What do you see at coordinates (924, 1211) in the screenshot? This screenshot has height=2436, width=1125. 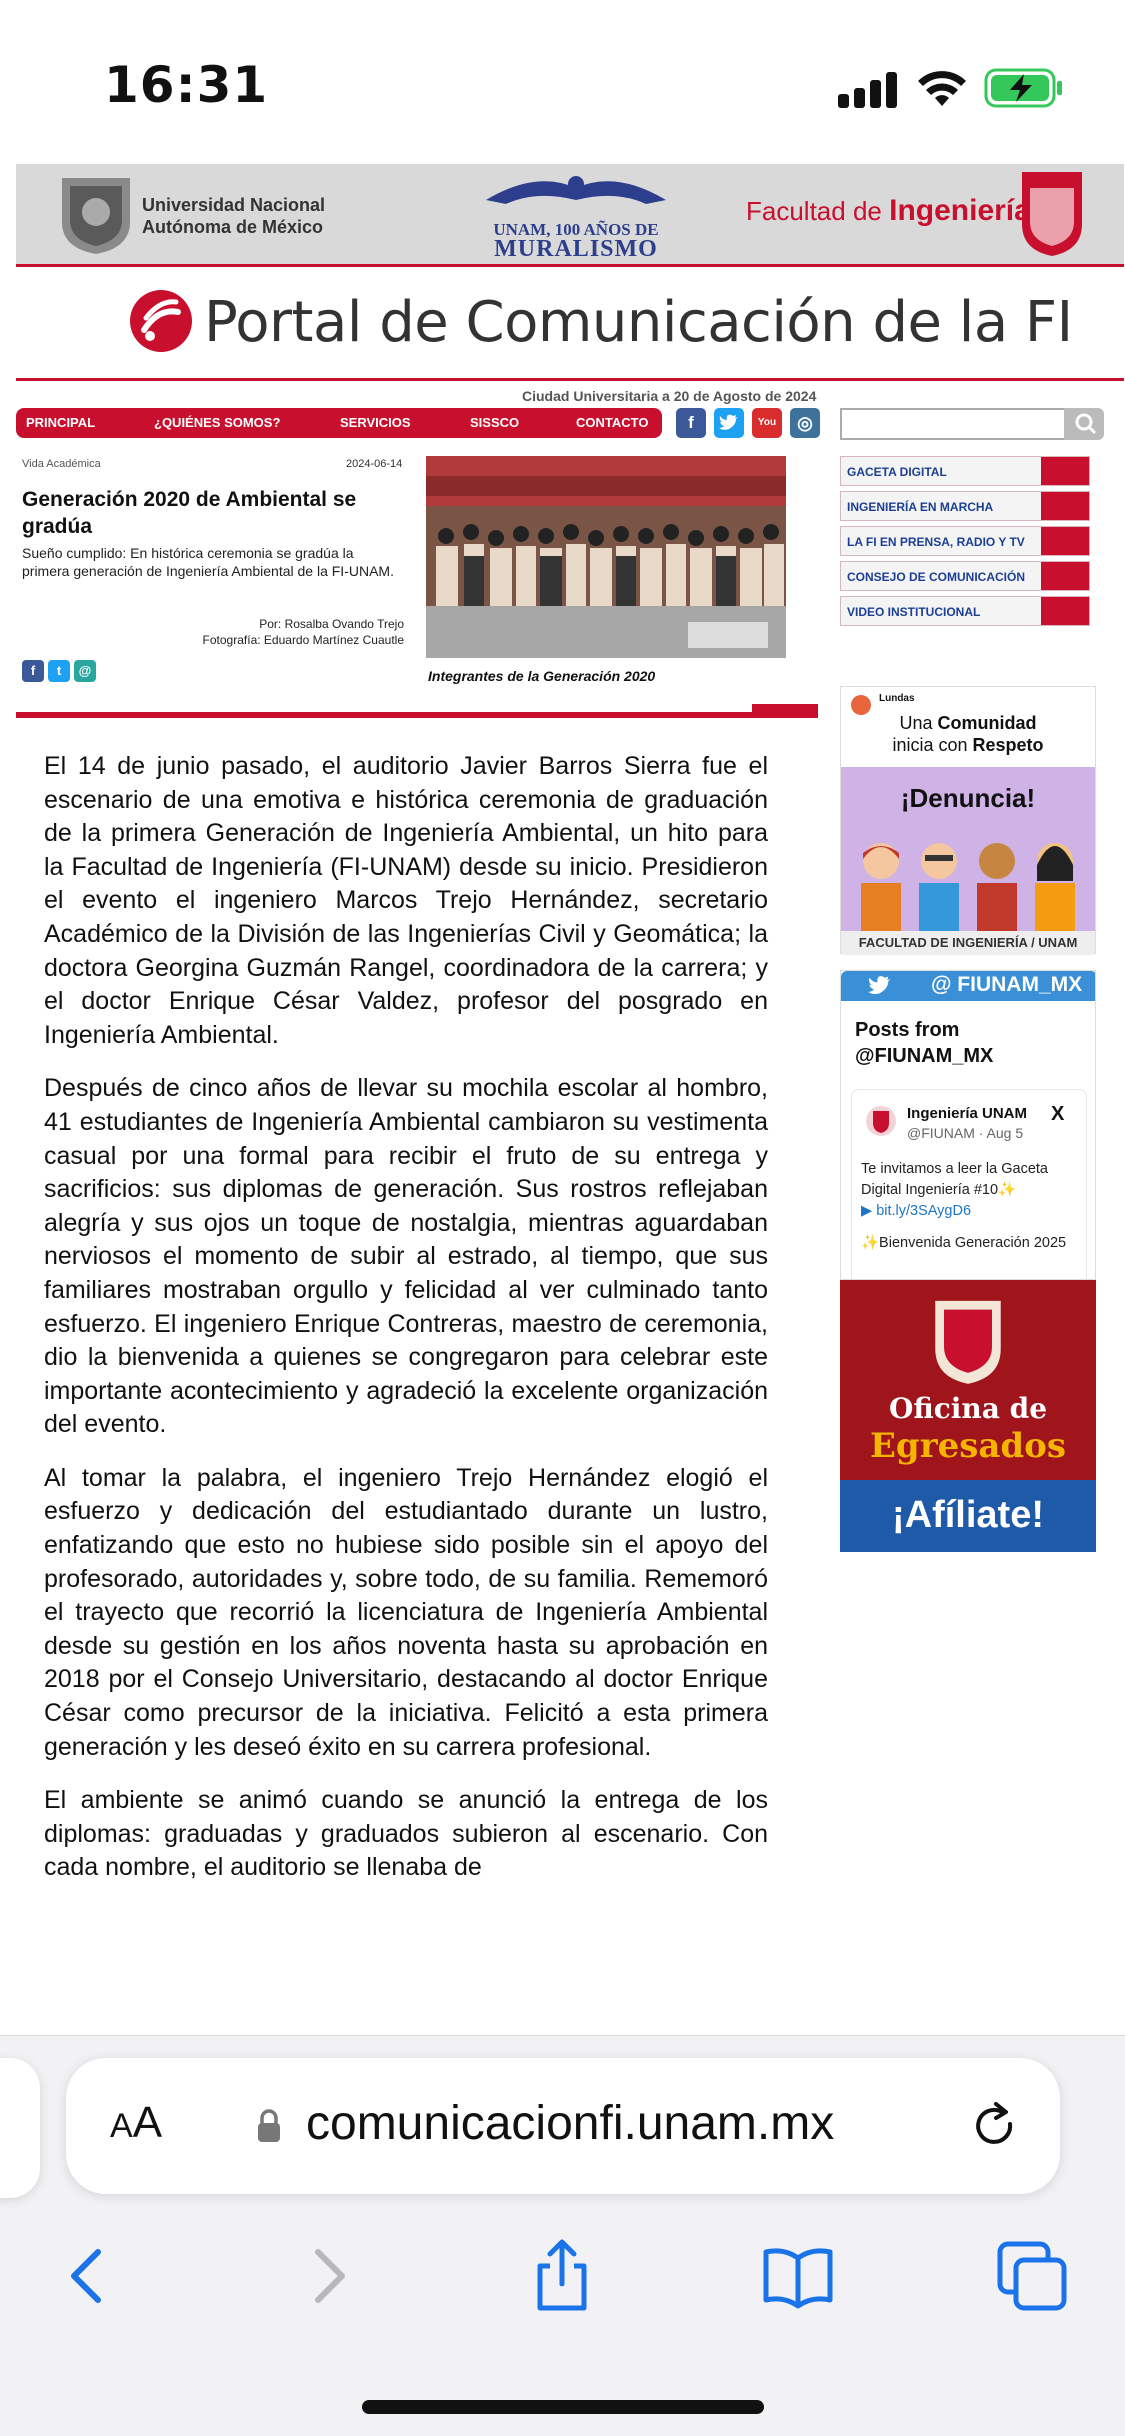 I see `tweet-link-text: bit.ly/3SAygD6` at bounding box center [924, 1211].